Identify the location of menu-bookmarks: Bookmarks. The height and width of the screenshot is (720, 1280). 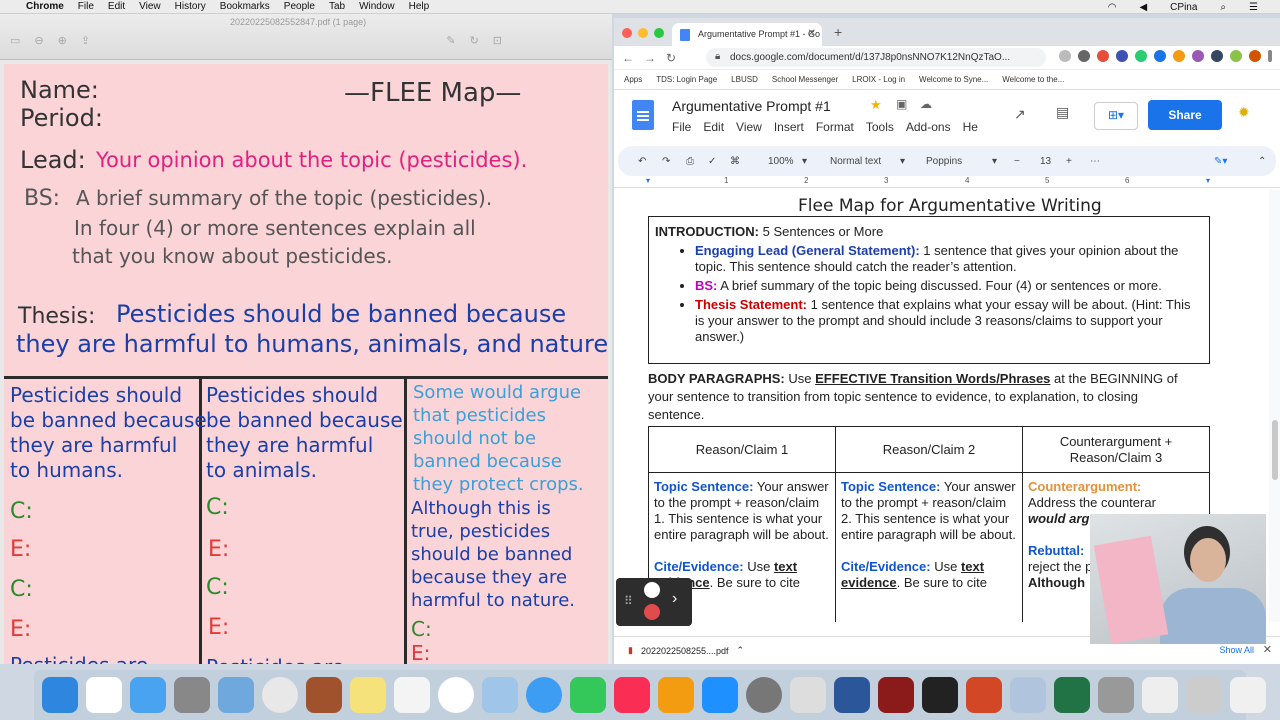
(245, 6).